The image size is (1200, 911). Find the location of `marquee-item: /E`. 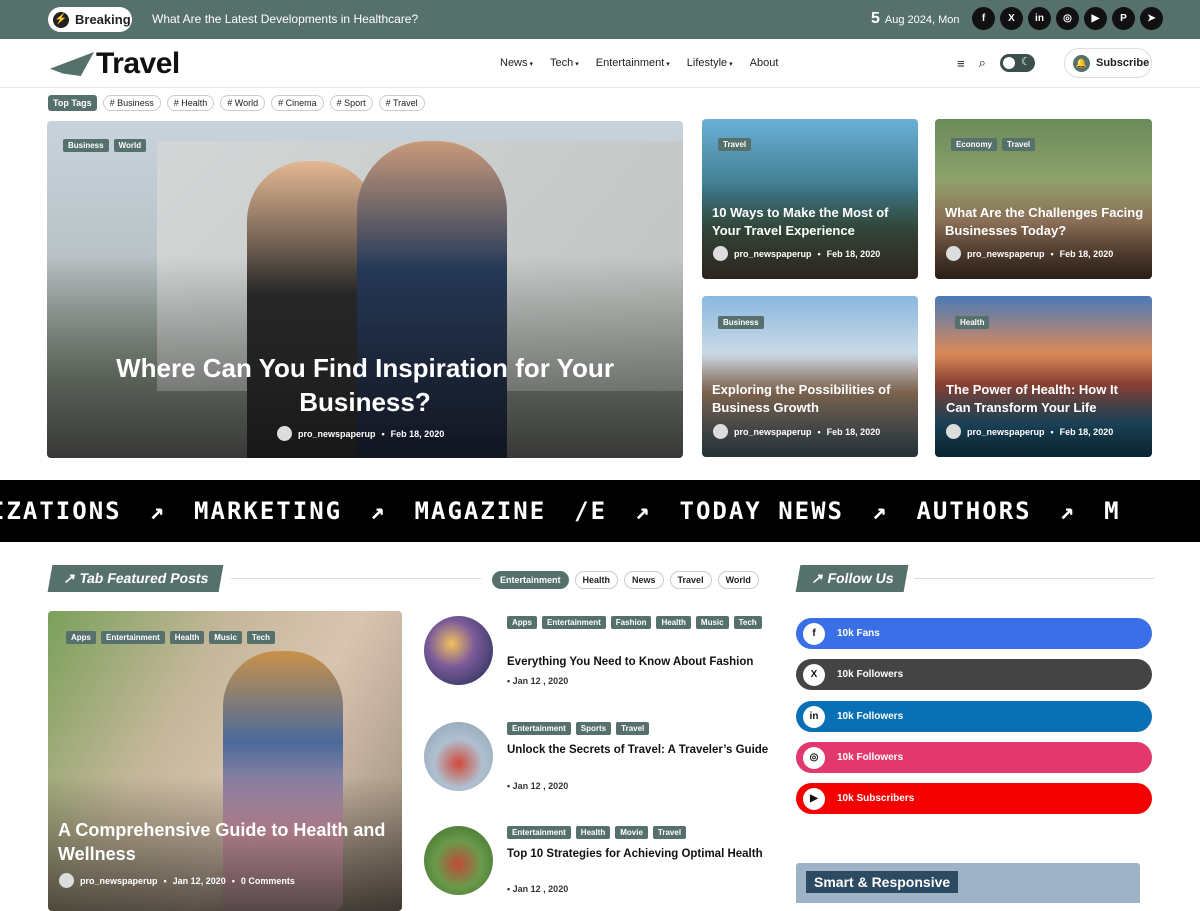

marquee-item: /E is located at coordinates (590, 511).